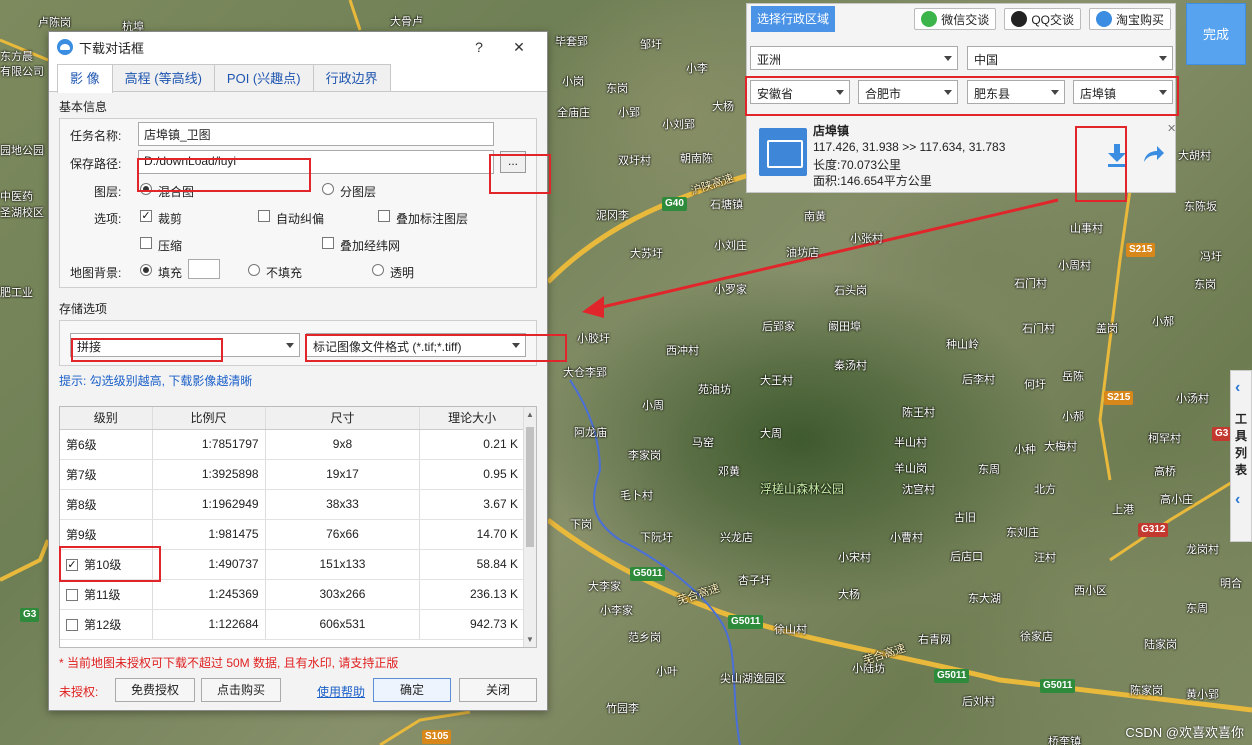 The height and width of the screenshot is (745, 1252). Describe the element at coordinates (343, 564) in the screenshot. I see `size-cell: 151x133` at that location.